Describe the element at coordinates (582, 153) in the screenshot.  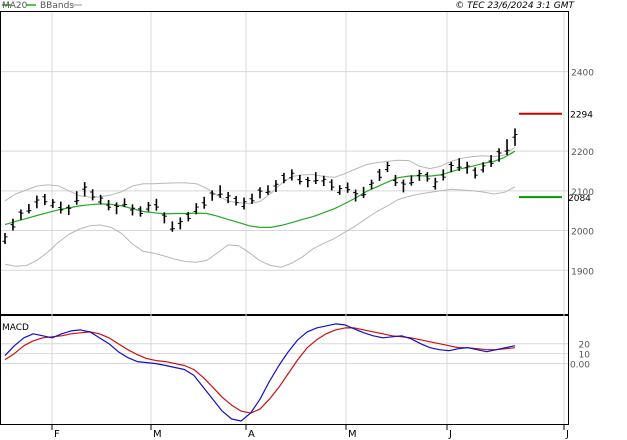
I see `y-tick-label: 2200` at that location.